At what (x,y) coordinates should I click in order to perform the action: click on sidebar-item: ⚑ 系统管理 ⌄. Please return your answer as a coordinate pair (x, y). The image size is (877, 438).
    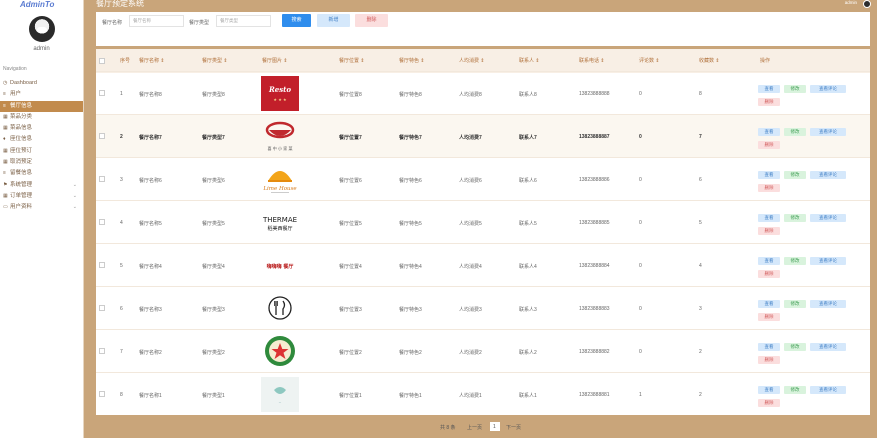
    Looking at the image, I should click on (41, 185).